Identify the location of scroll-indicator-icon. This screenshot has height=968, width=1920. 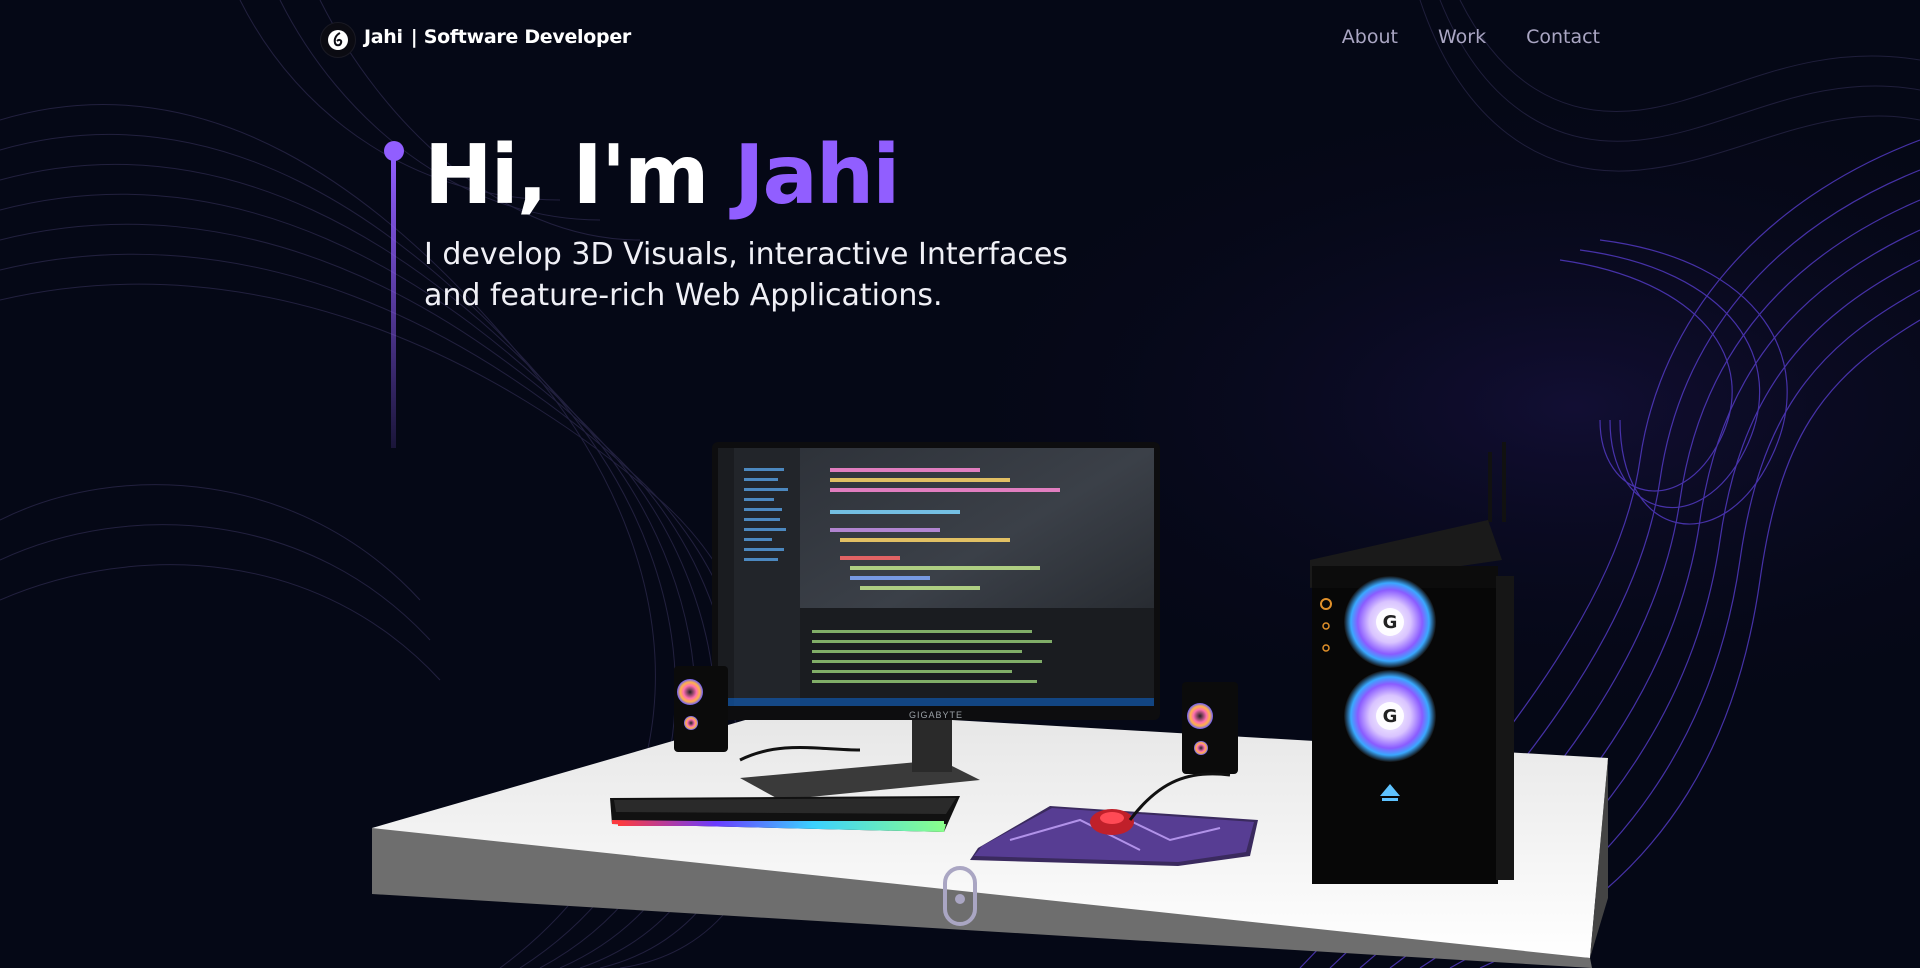
(960, 896).